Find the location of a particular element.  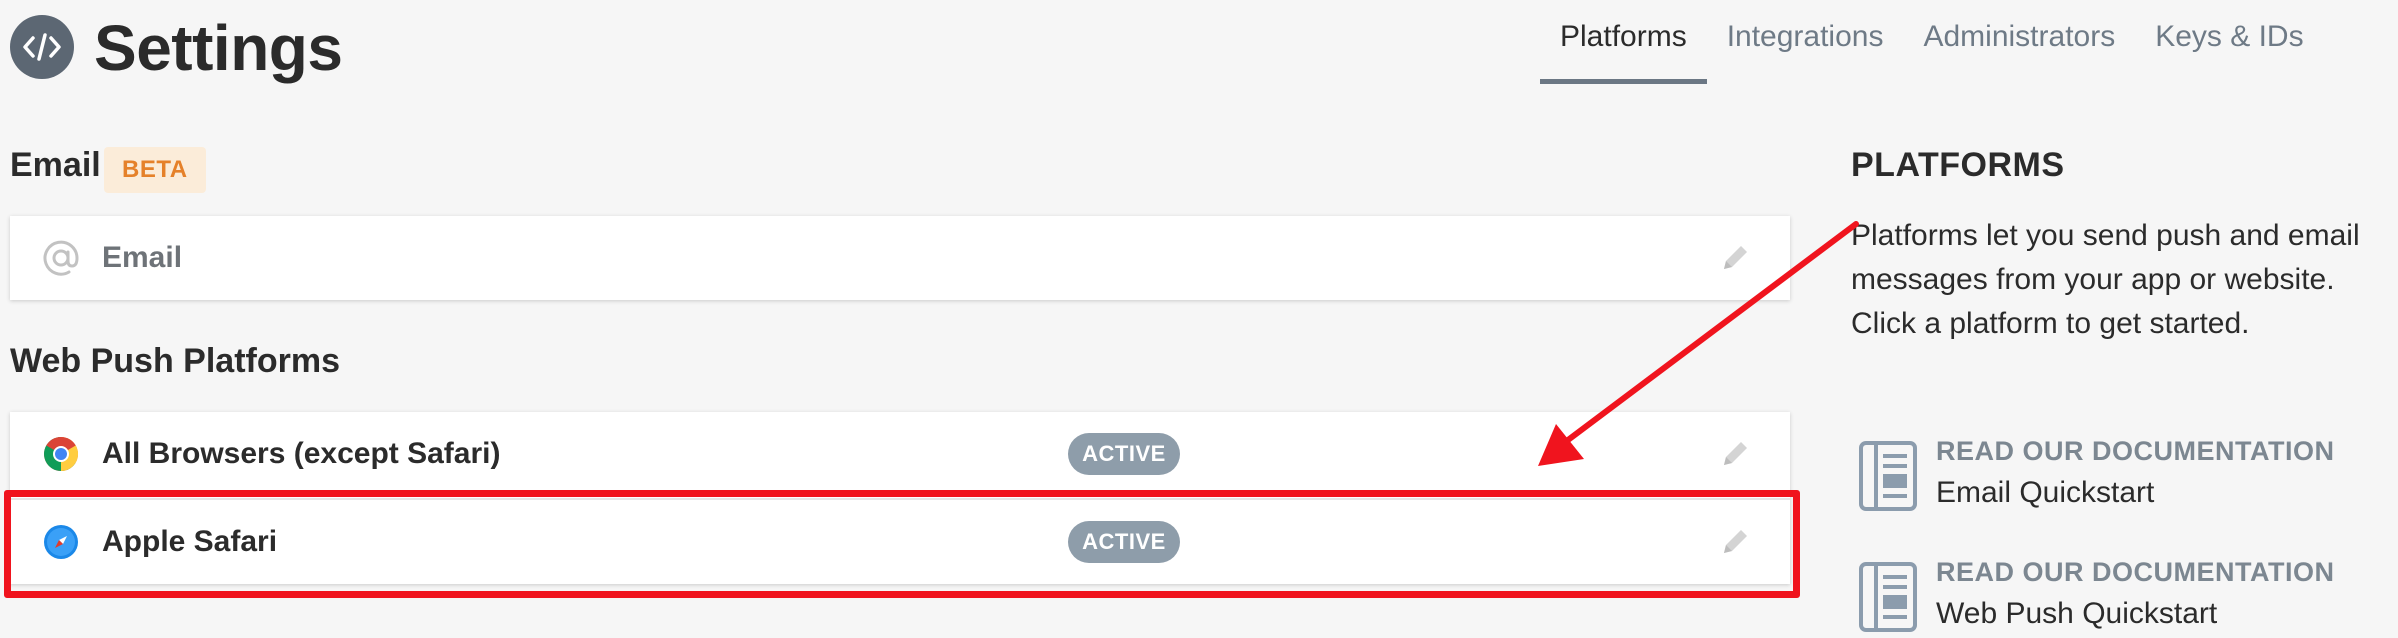

email-platform-card: Email is located at coordinates (900, 258).